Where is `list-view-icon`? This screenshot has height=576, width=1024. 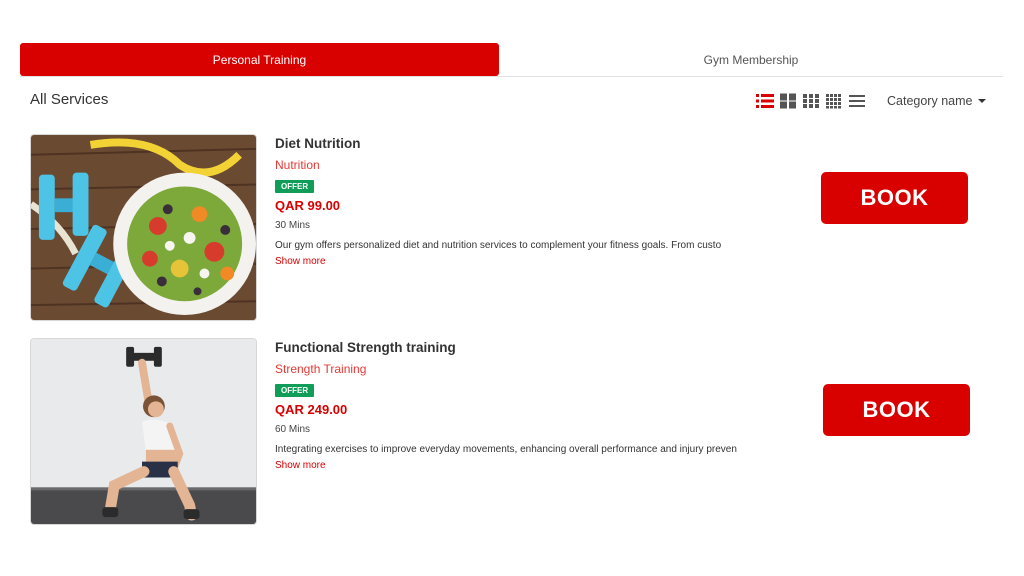 list-view-icon is located at coordinates (765, 101).